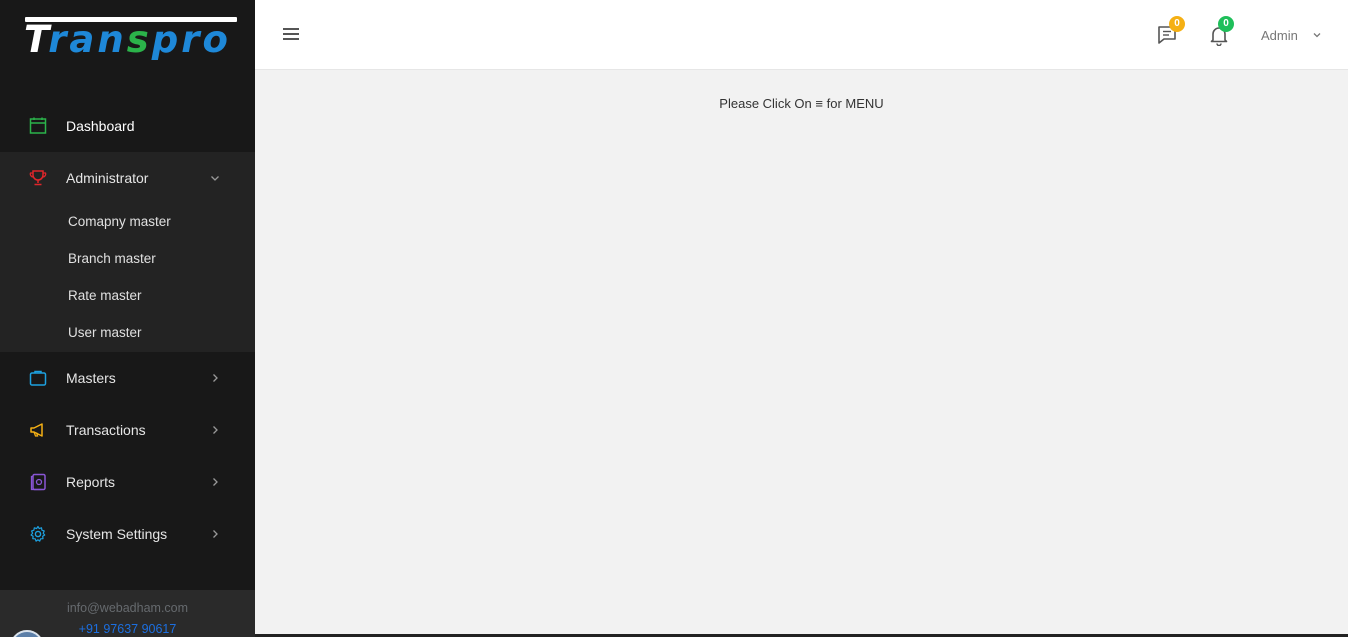  What do you see at coordinates (292, 34) in the screenshot?
I see `hamburger-menu-icon` at bounding box center [292, 34].